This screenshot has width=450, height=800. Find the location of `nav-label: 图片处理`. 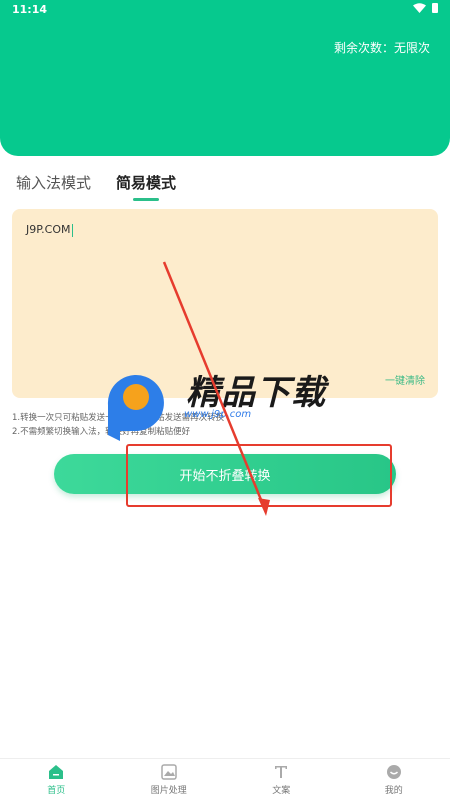

nav-label: 图片处理 is located at coordinates (168, 791).